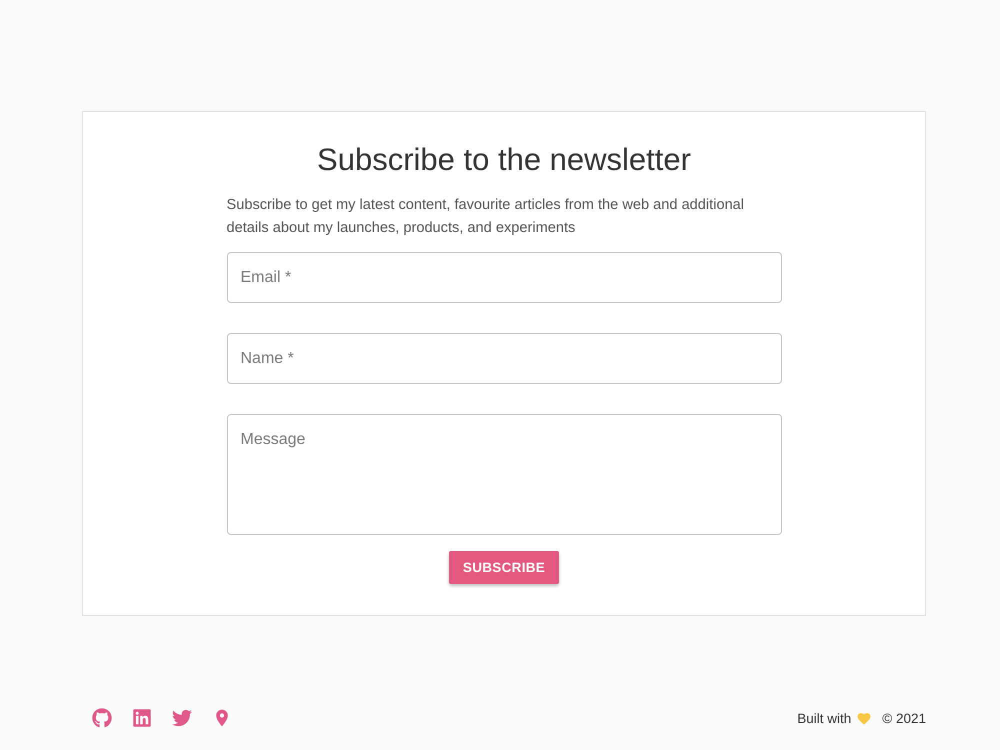  What do you see at coordinates (142, 718) in the screenshot?
I see `linkedin-icon` at bounding box center [142, 718].